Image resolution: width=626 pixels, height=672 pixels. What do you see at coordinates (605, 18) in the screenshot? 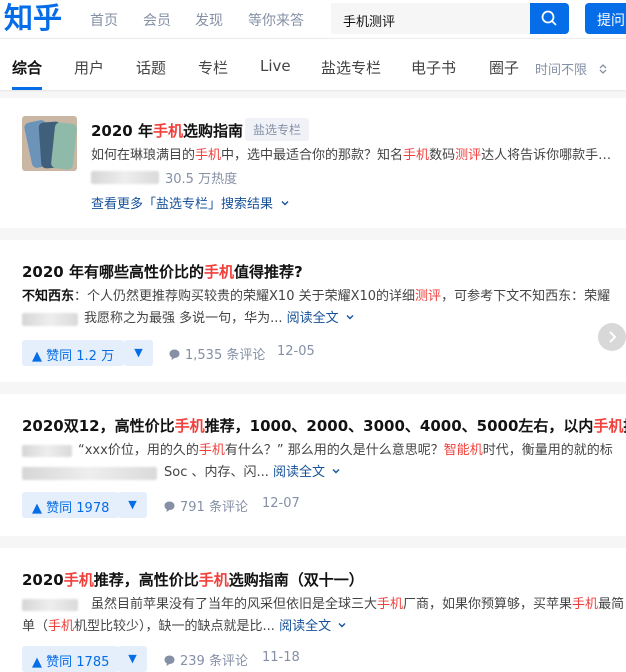
I see `ask-button: 提问` at bounding box center [605, 18].